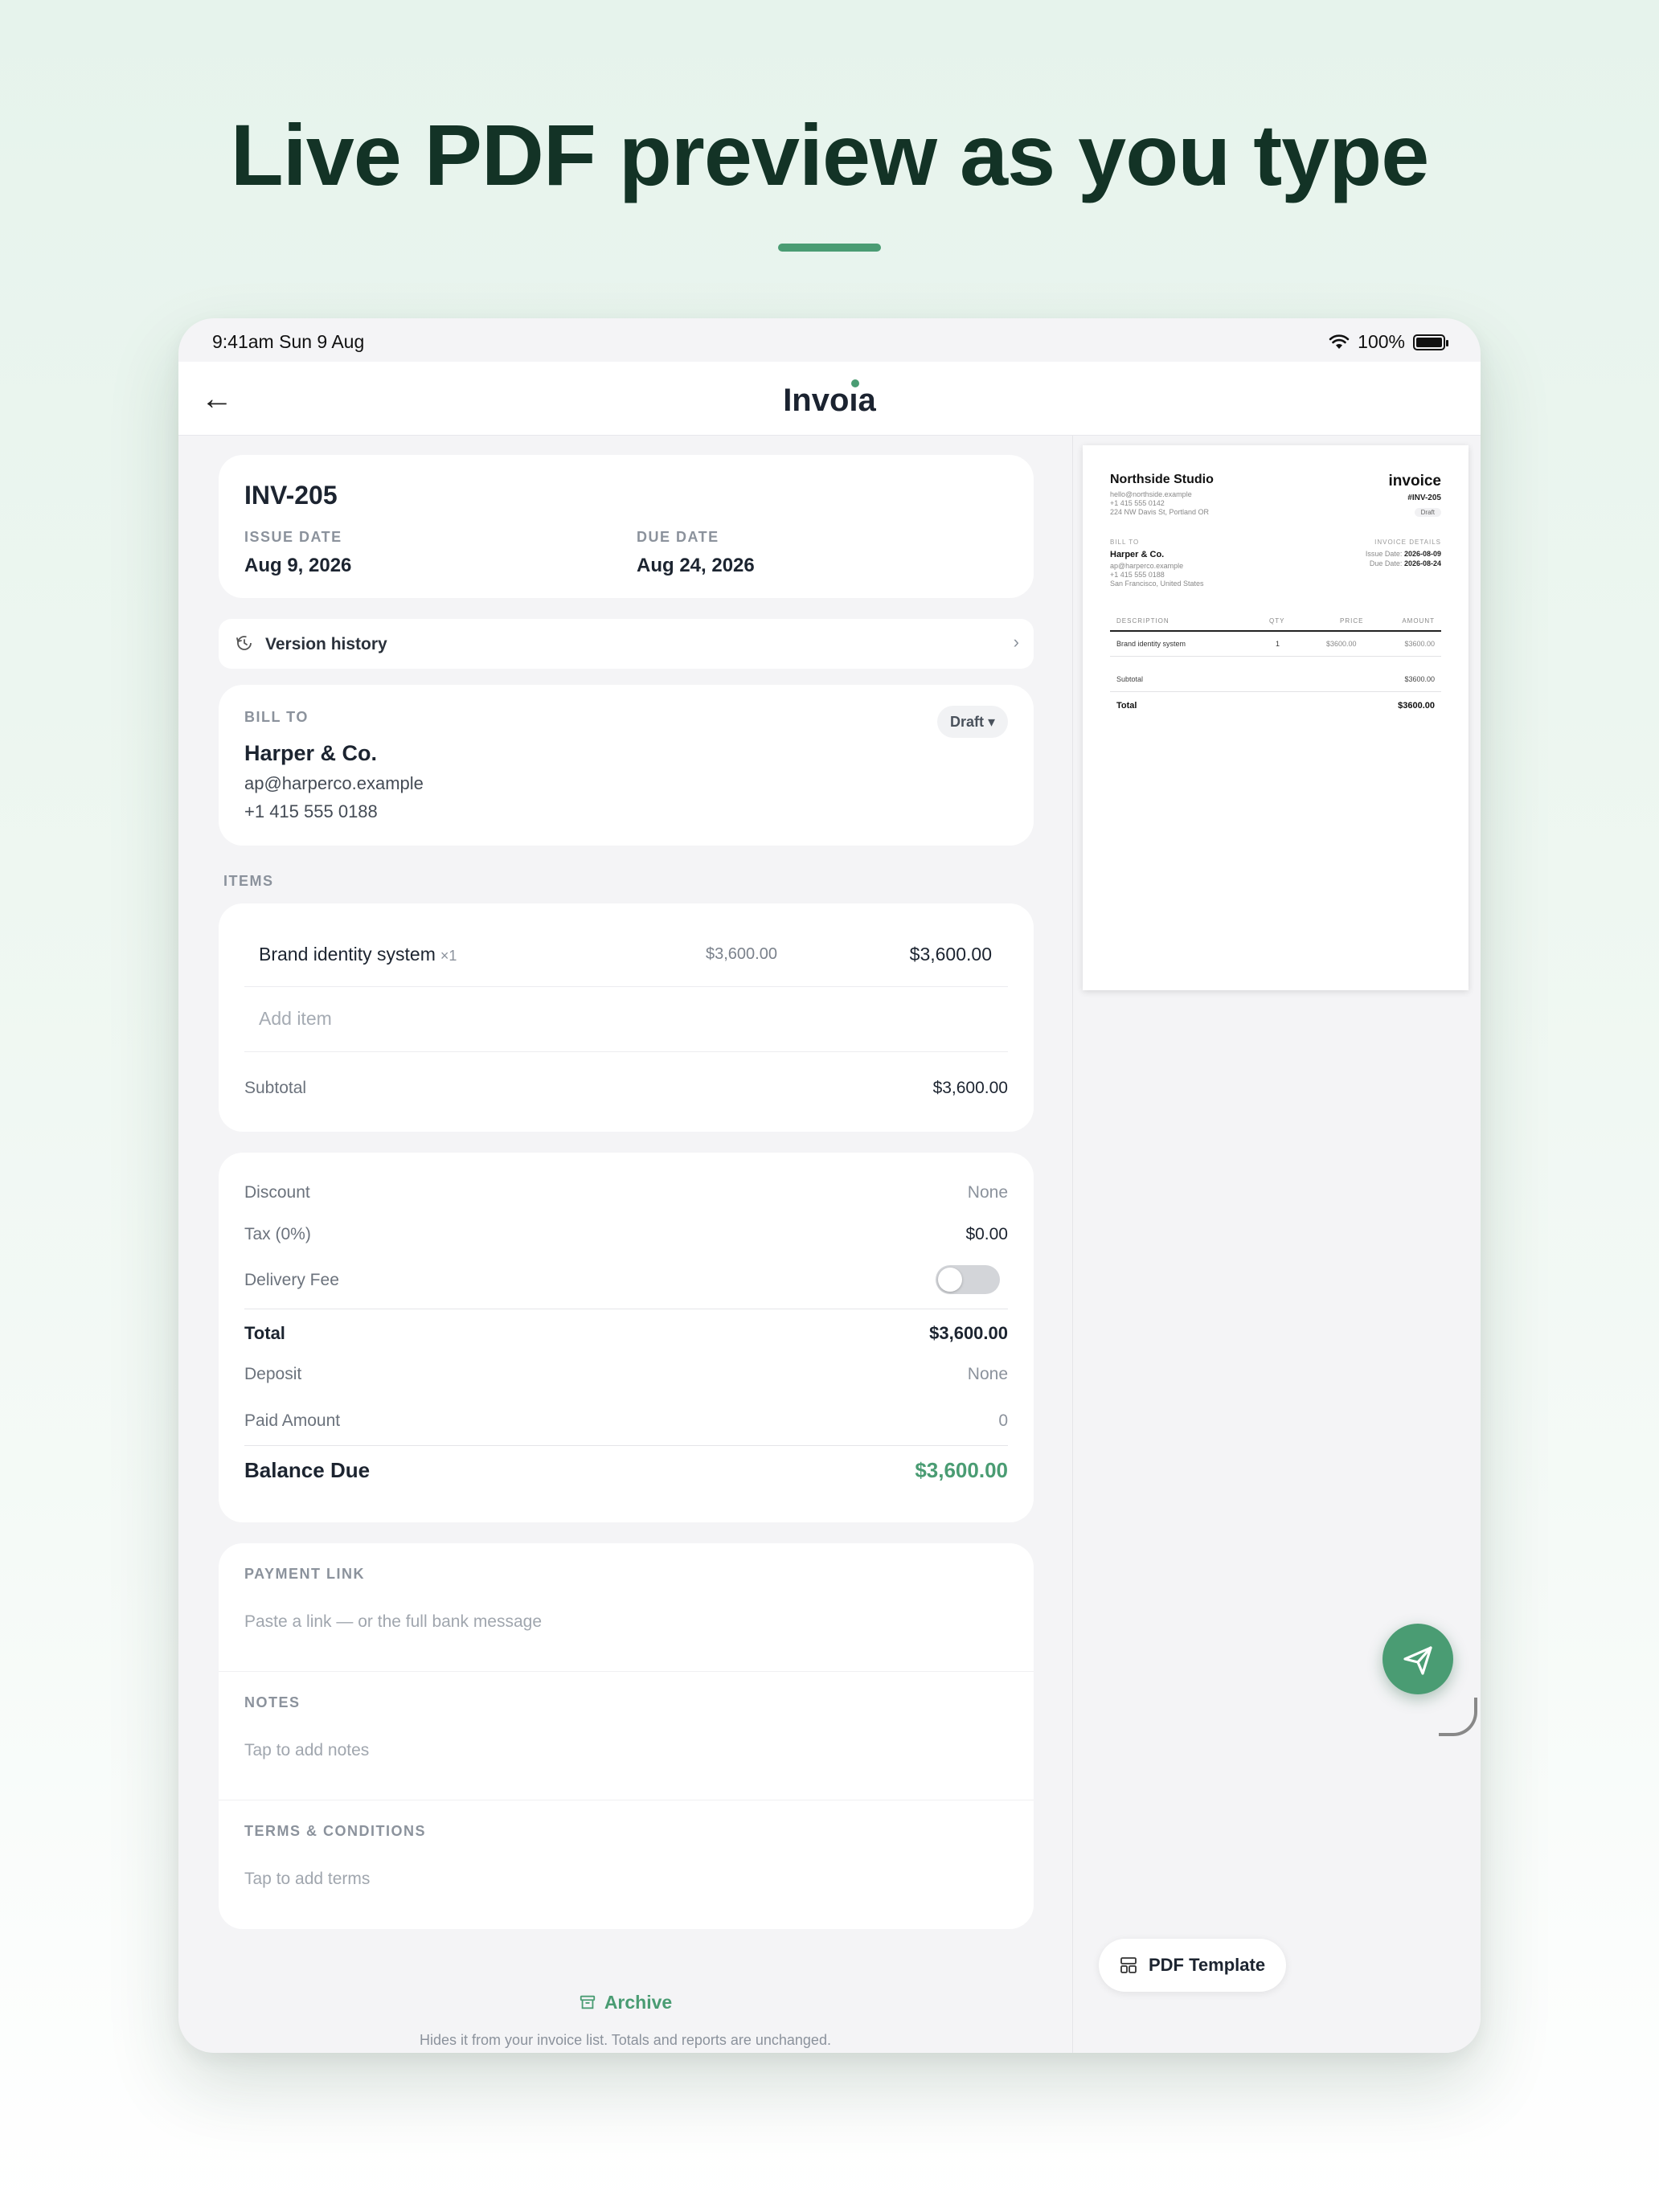  What do you see at coordinates (272, 1374) in the screenshot?
I see `deposit-label: Deposit` at bounding box center [272, 1374].